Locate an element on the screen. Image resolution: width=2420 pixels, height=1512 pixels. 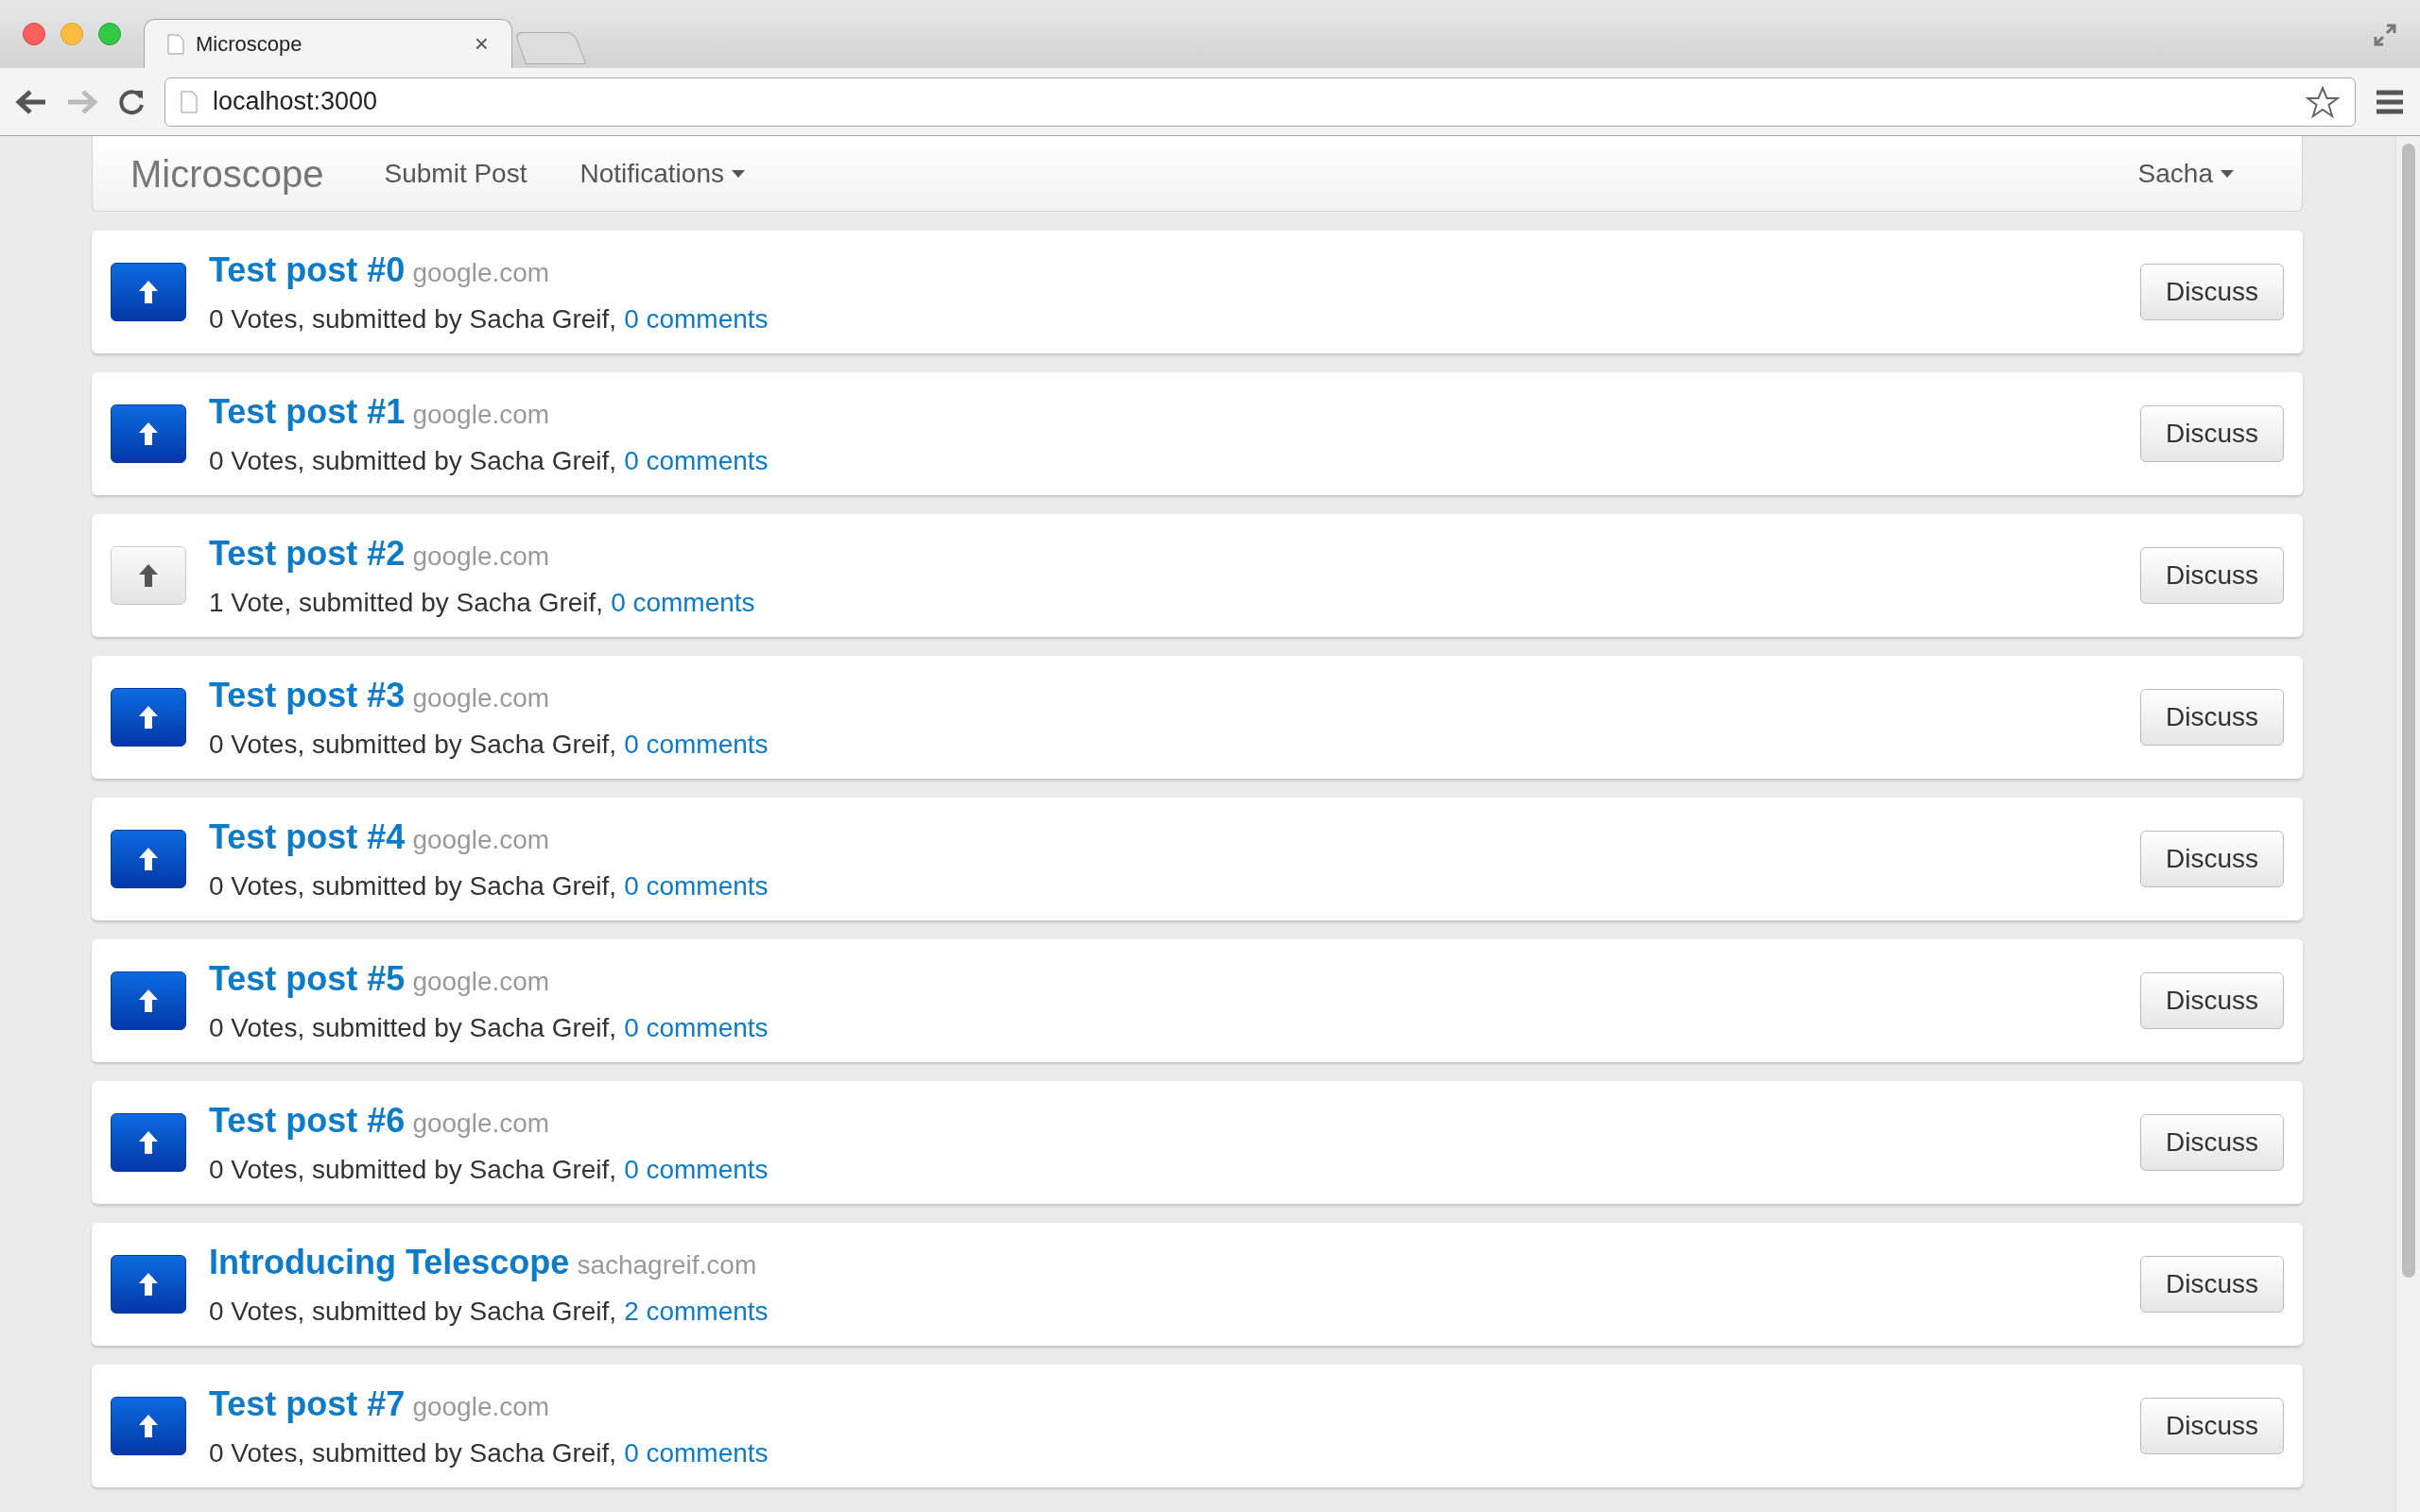
browser-tab: Microscope × is located at coordinates (328, 43).